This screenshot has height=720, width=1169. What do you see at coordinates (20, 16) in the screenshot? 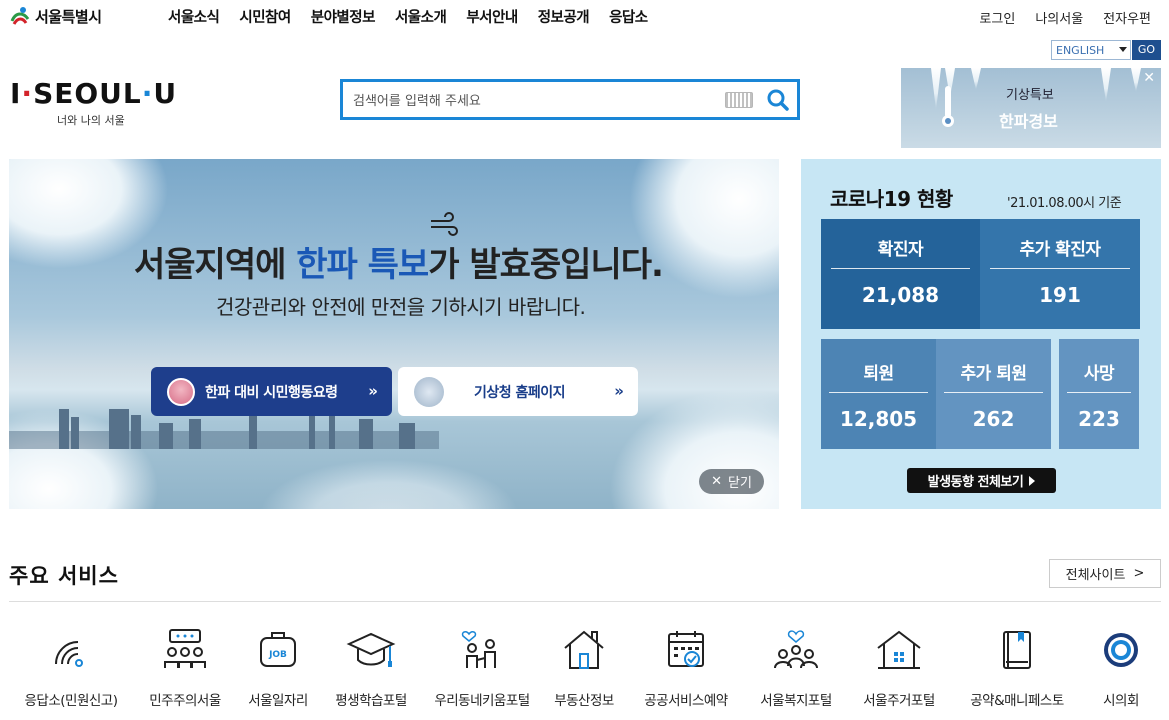
I see `seoul-symbol-icon` at bounding box center [20, 16].